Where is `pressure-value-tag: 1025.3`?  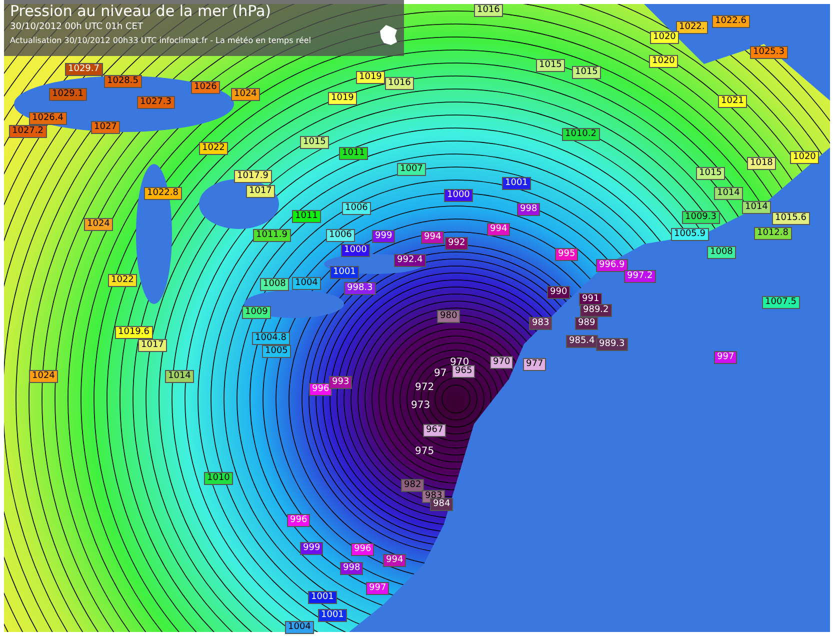
pressure-value-tag: 1025.3 is located at coordinates (769, 52).